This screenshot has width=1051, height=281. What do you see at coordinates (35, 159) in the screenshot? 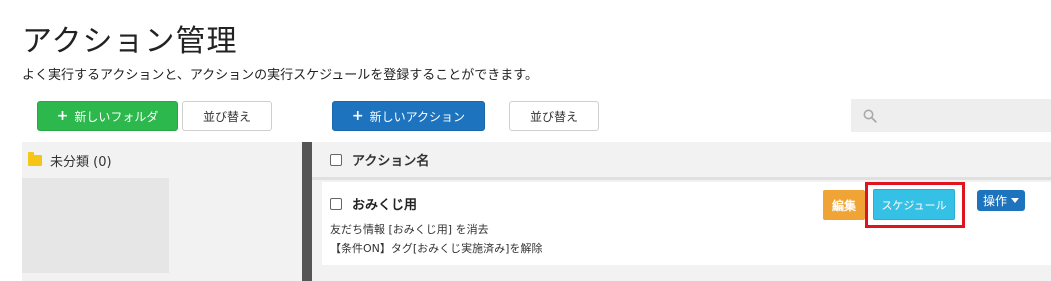
I see `folder-icon` at bounding box center [35, 159].